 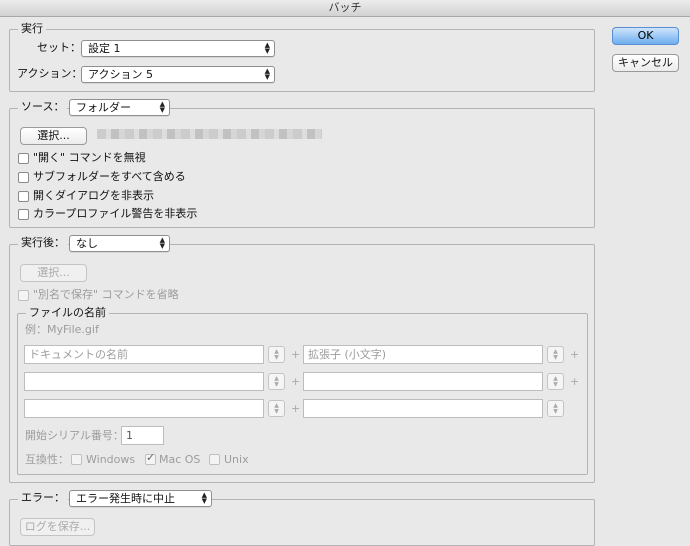 What do you see at coordinates (23, 177) in the screenshot?
I see `include-subfolders-checkbox` at bounding box center [23, 177].